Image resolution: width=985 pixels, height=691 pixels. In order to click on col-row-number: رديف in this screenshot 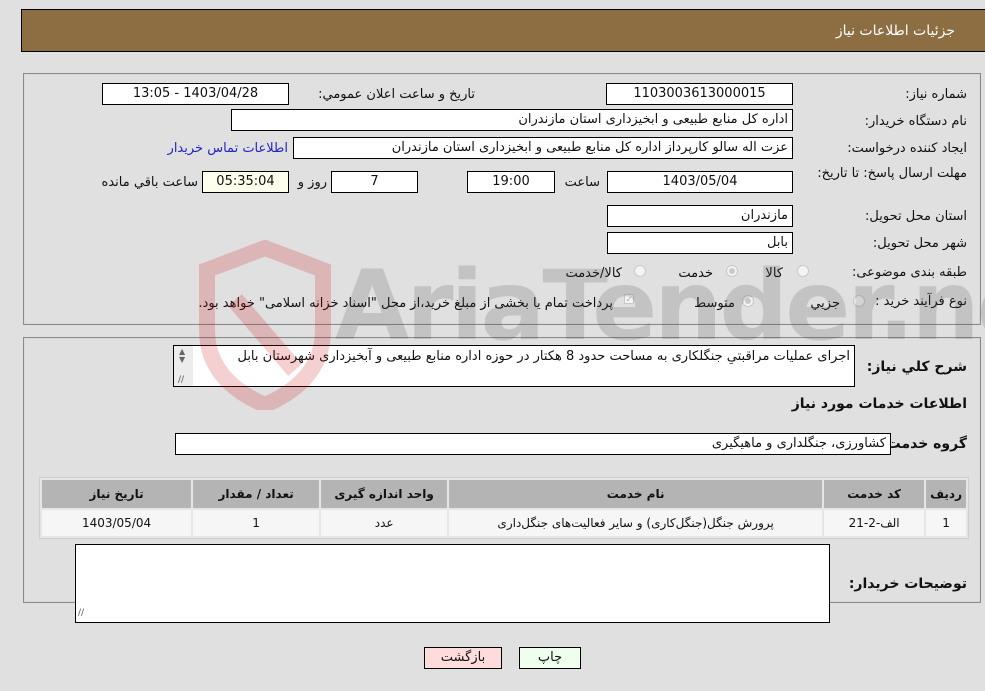, I will do `click(946, 494)`.